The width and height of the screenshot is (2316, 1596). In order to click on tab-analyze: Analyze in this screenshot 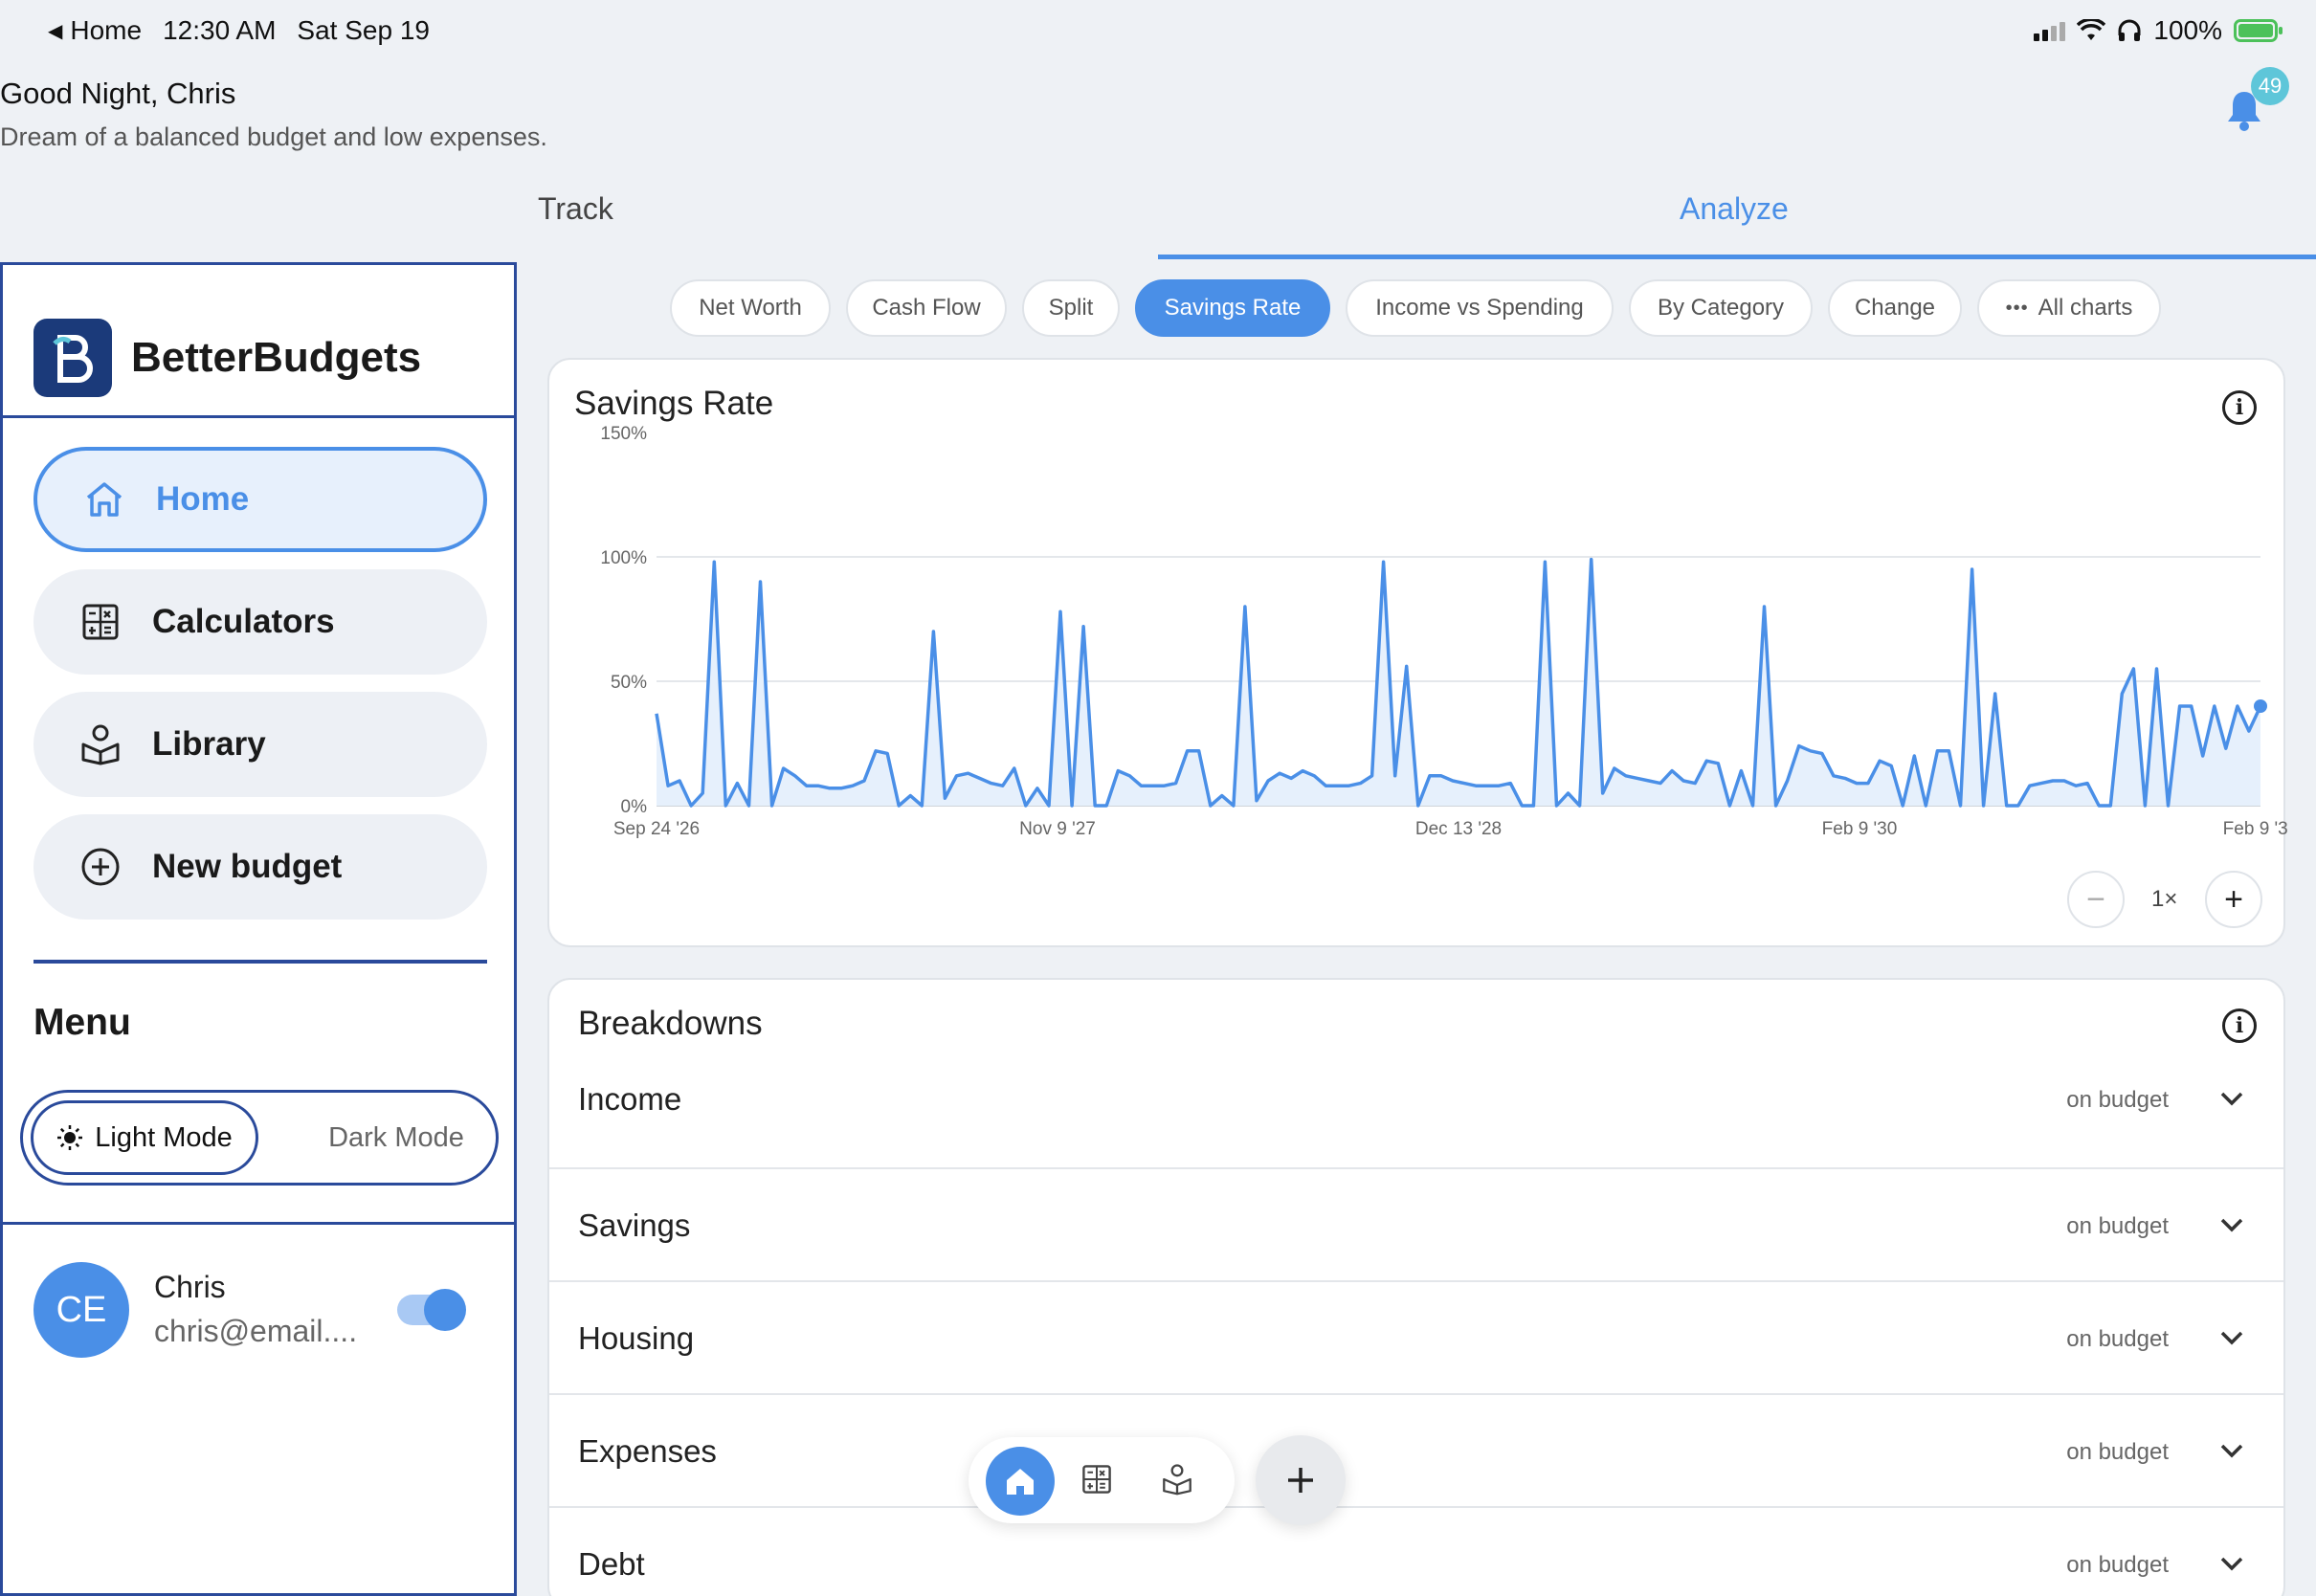, I will do `click(1735, 209)`.